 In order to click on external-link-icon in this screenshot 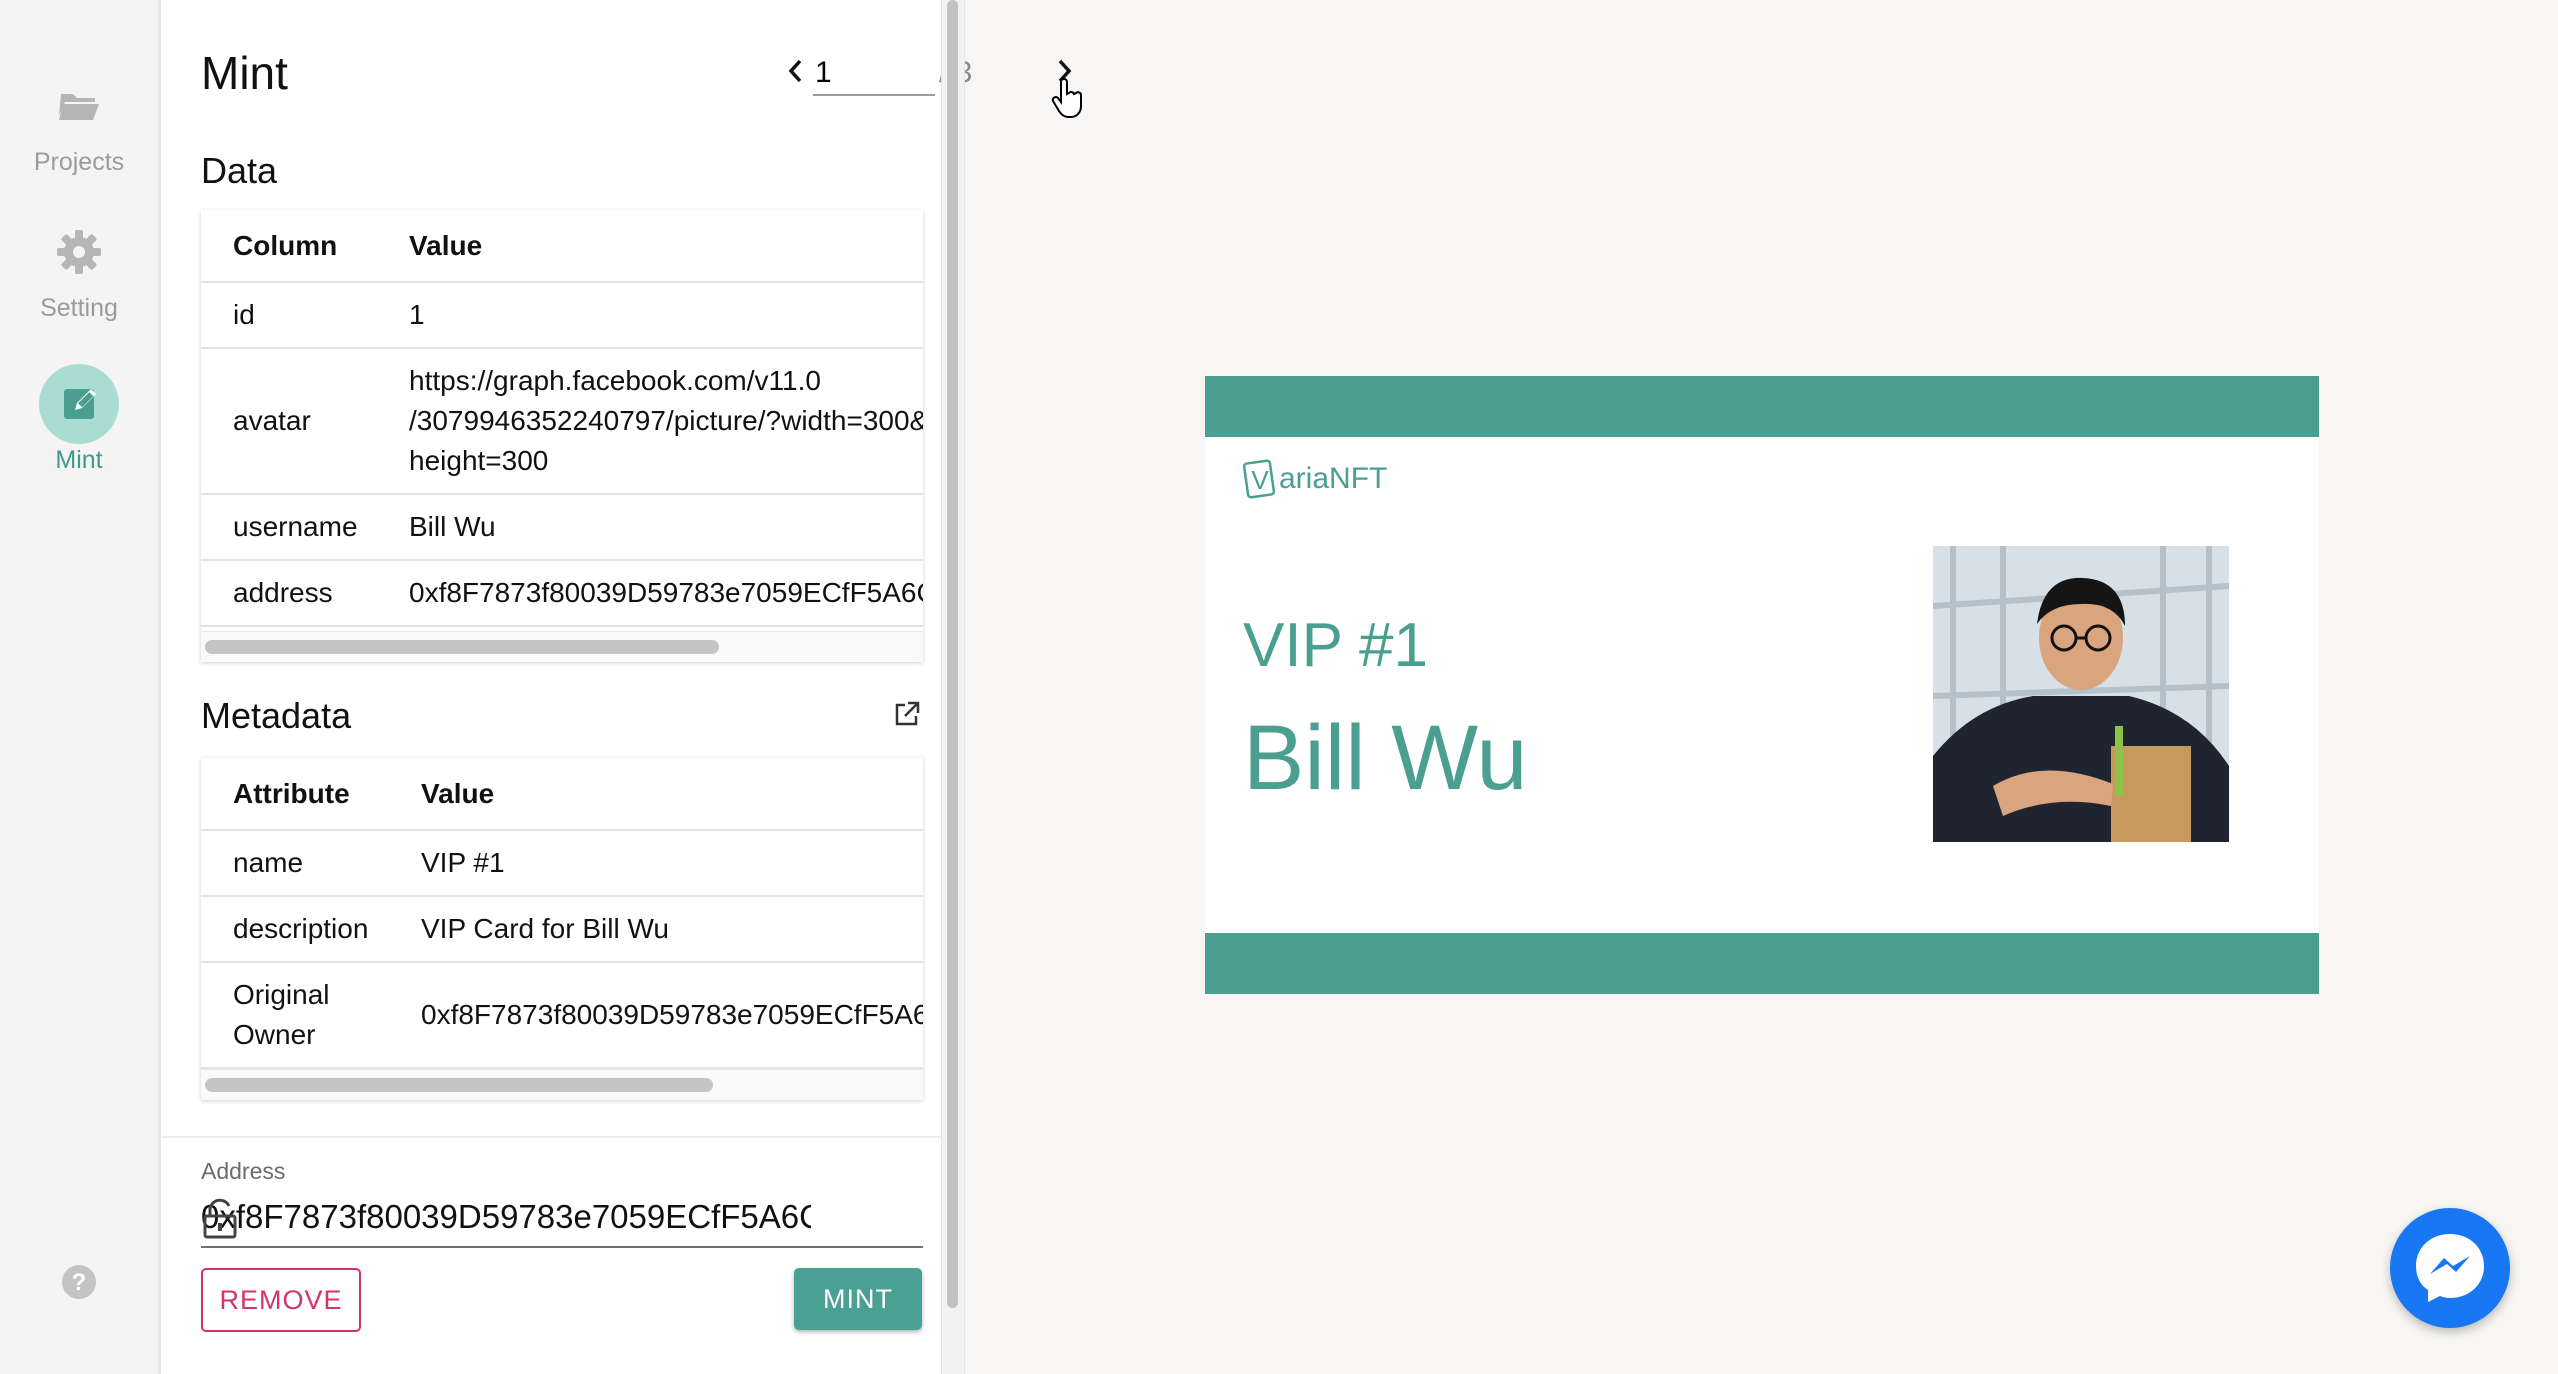, I will do `click(907, 713)`.